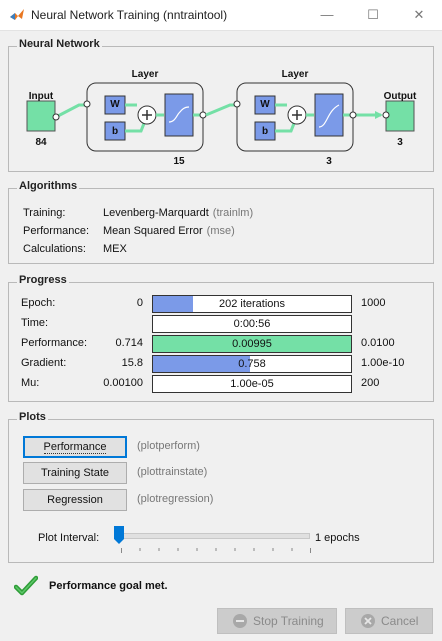 The width and height of the screenshot is (442, 641). I want to click on progress-row-time: Time: 0:00:56, so click(221, 324).